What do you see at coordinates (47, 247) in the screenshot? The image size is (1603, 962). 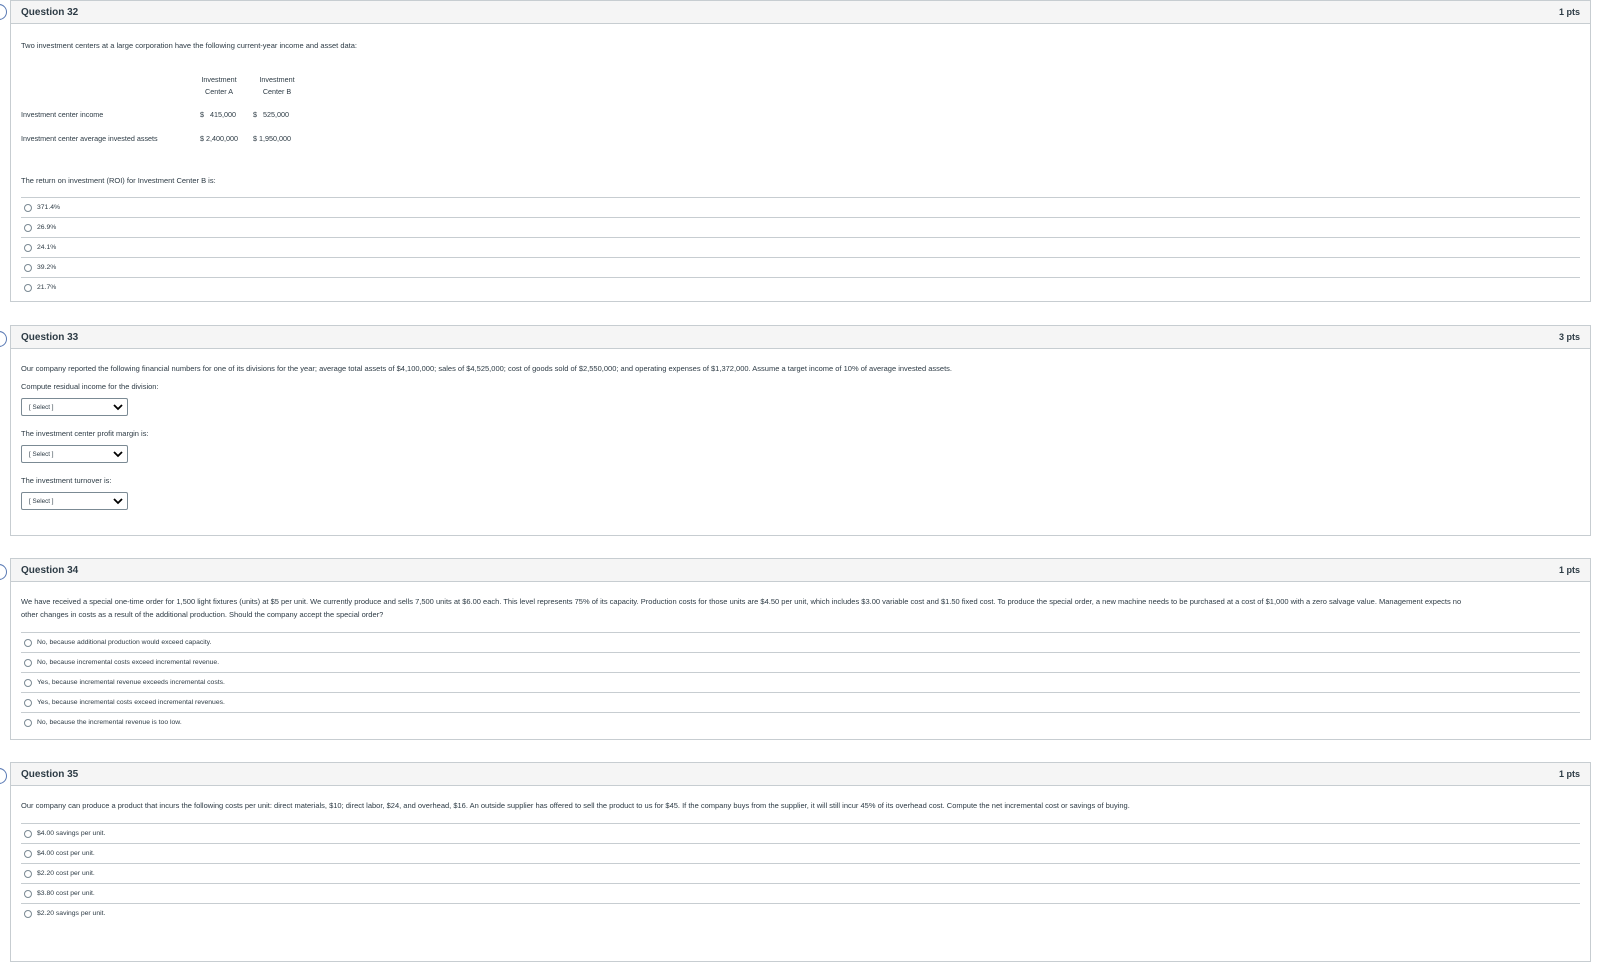 I see `answer-label: 24.1%` at bounding box center [47, 247].